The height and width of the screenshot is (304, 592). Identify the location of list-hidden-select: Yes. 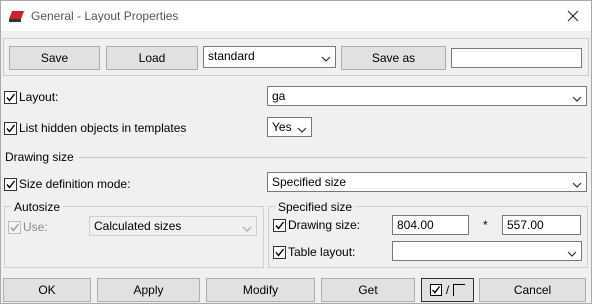
(289, 127).